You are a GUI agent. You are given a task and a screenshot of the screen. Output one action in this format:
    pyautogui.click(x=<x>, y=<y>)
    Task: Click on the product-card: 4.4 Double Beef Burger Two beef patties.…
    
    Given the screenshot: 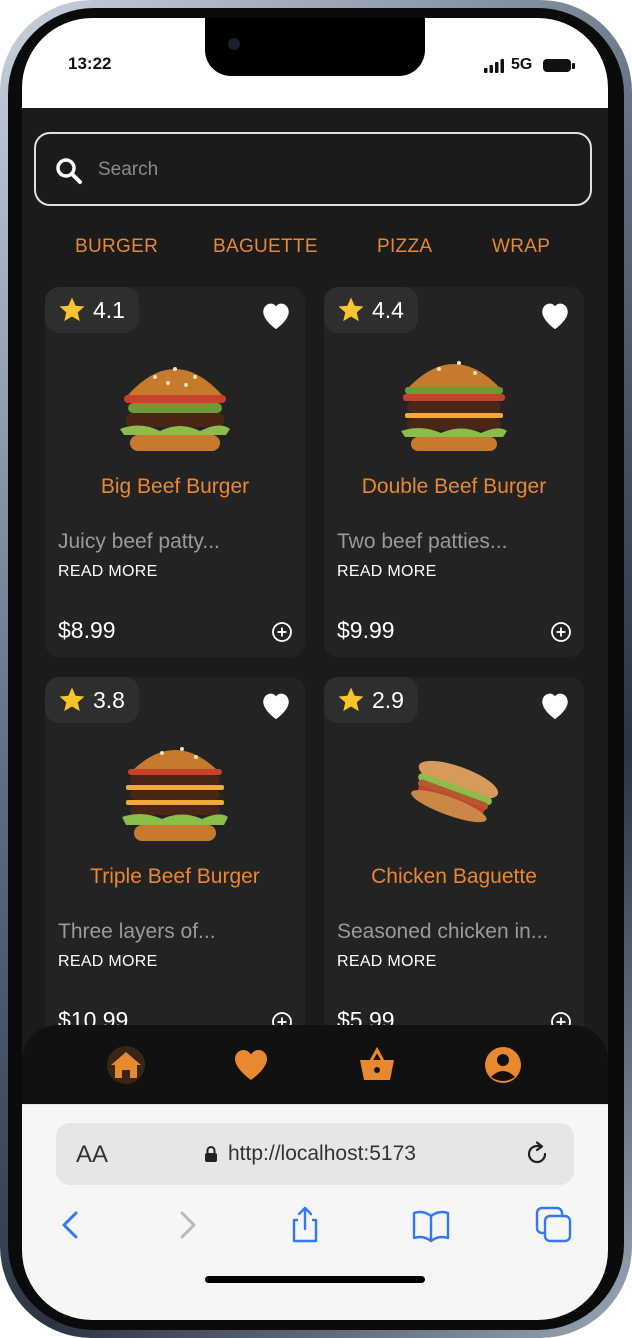 What is the action you would take?
    pyautogui.click(x=454, y=472)
    